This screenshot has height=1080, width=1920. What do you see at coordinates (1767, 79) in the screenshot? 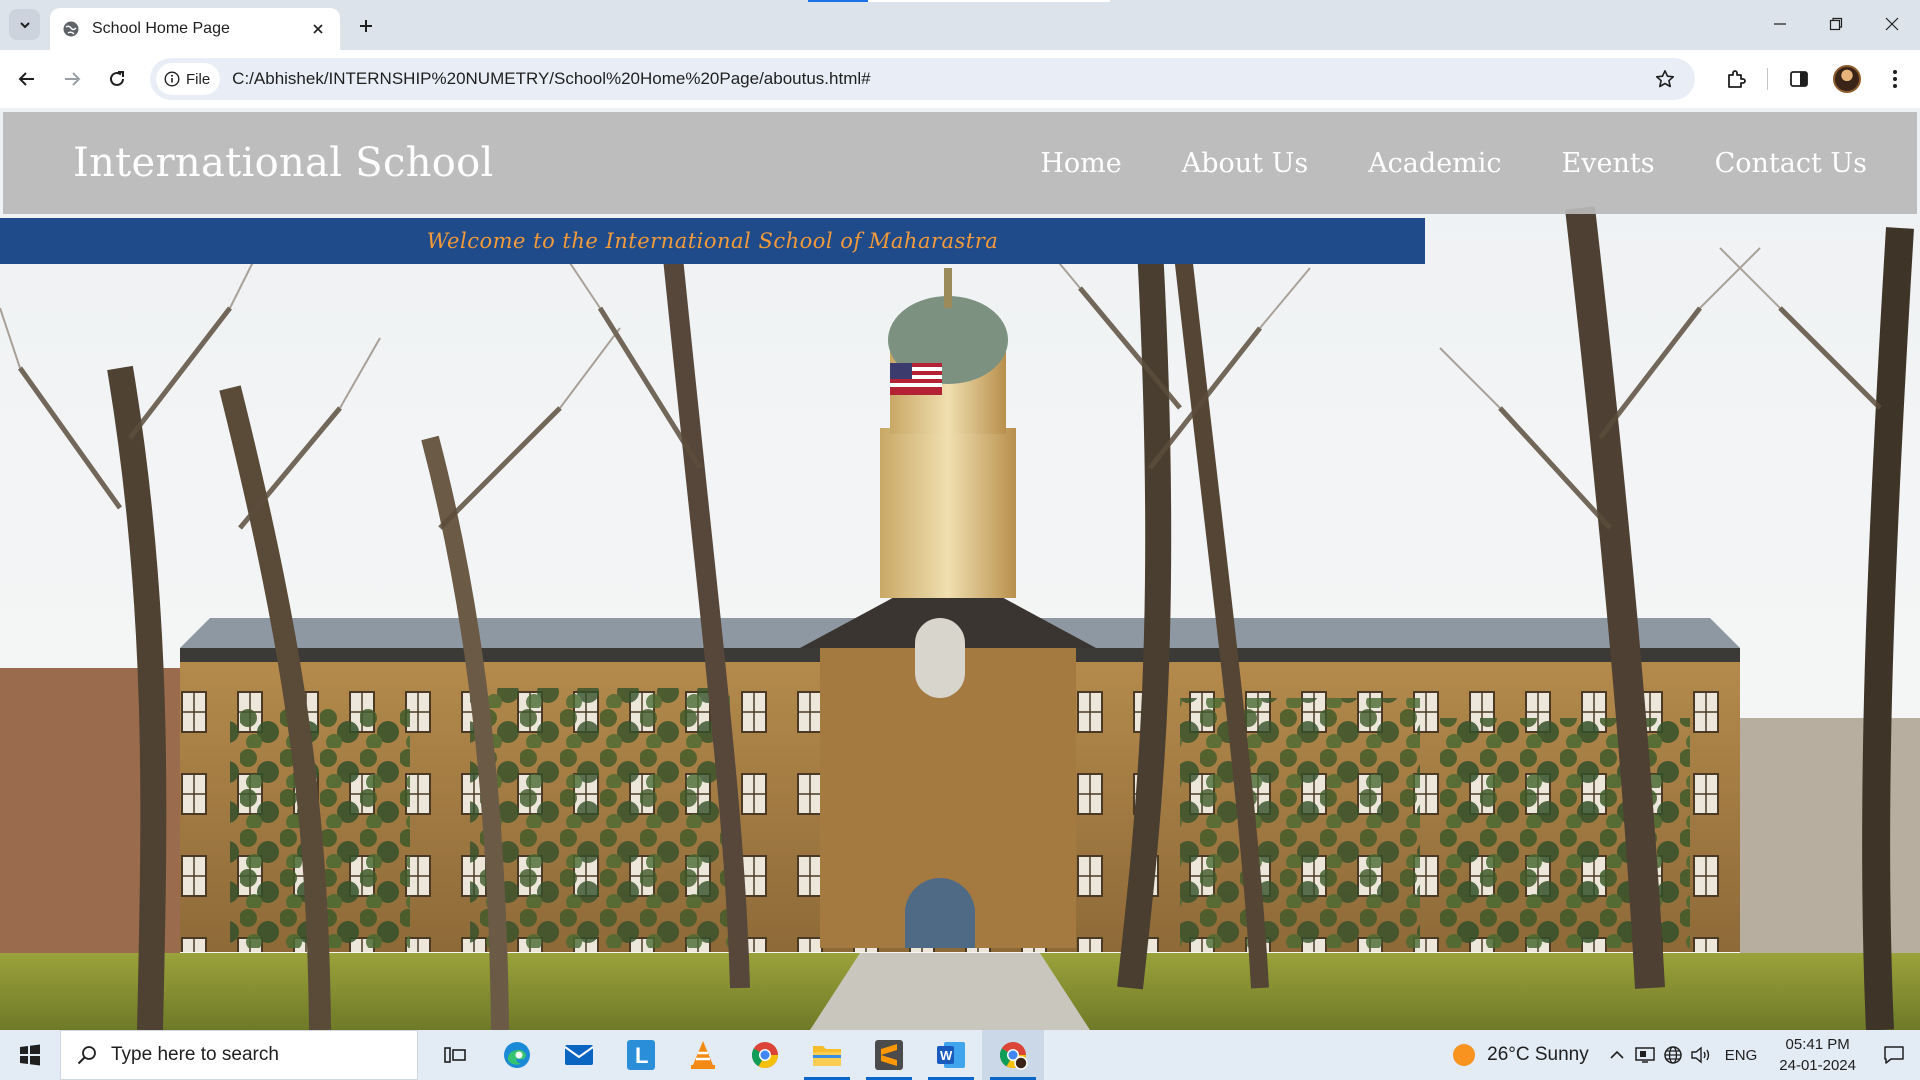
I see `toolbar-separator` at bounding box center [1767, 79].